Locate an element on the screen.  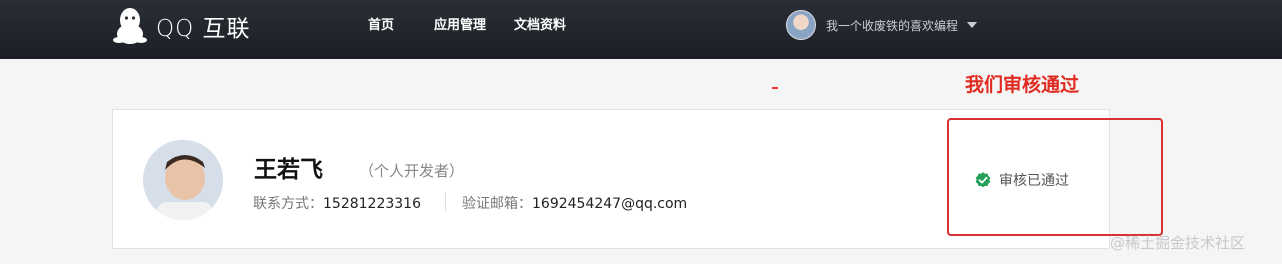
annotation-dash is located at coordinates (775, 88).